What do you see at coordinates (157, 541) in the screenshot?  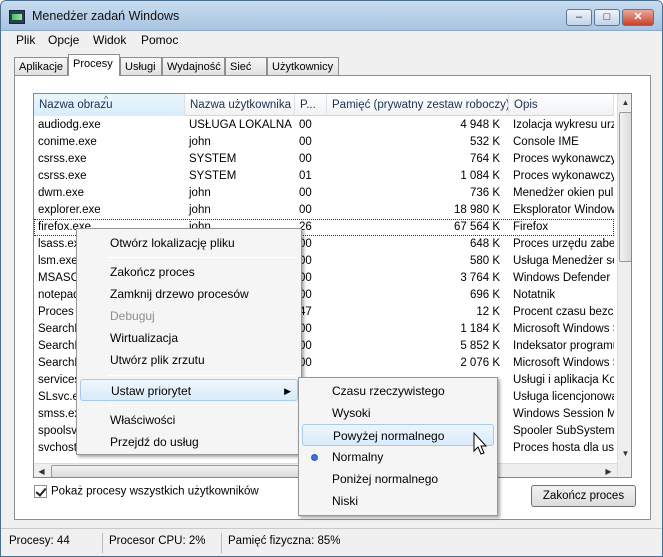 I see `status-cpu: Procesor CPU: 2%` at bounding box center [157, 541].